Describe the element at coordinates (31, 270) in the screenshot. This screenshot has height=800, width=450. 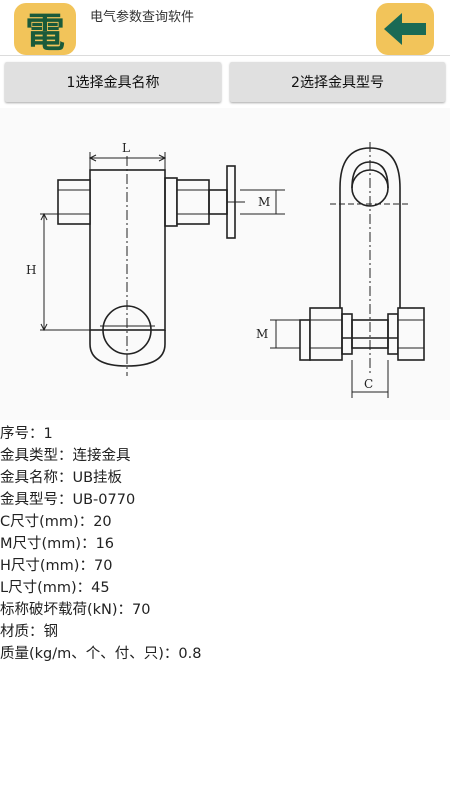
I see `dimension-label-h: H` at that location.